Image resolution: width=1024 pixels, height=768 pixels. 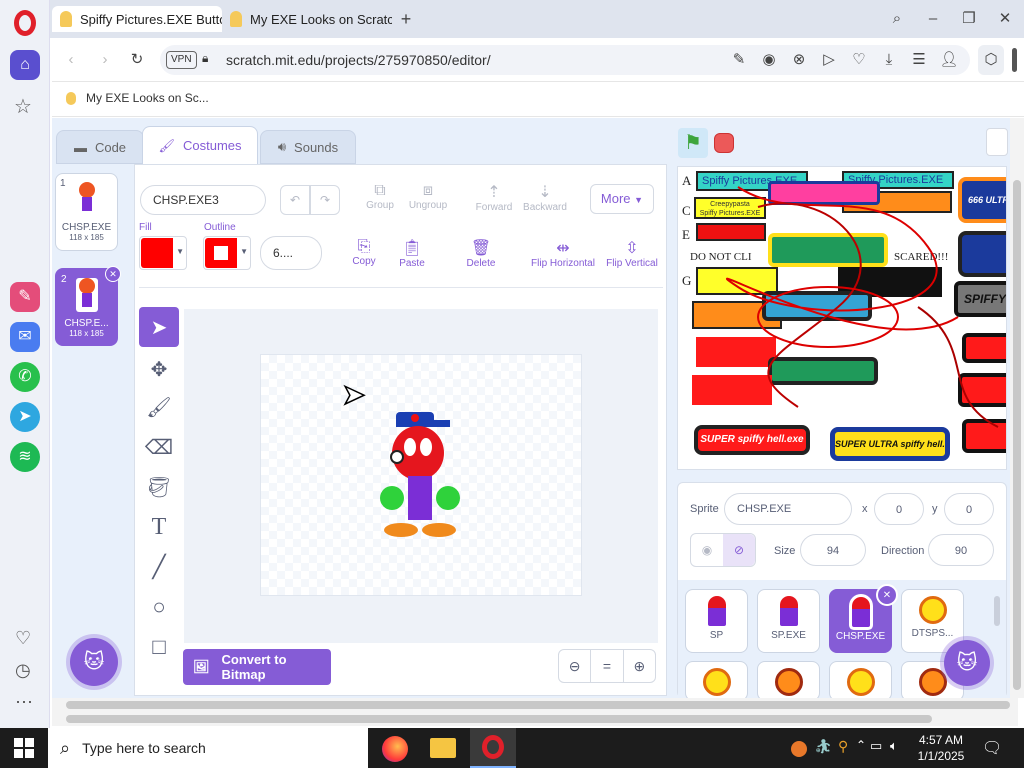 I want to click on brush-tool: 🖌︎, so click(x=159, y=407).